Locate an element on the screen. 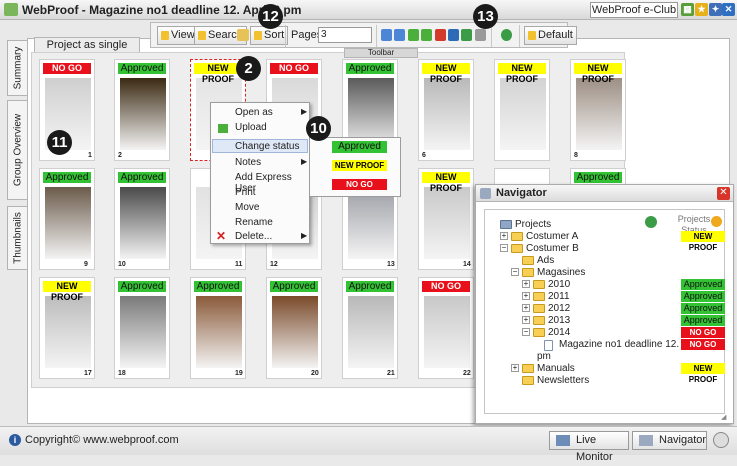 This screenshot has height=466, width=737. menu-item-change-status: Change status is located at coordinates (272, 146).